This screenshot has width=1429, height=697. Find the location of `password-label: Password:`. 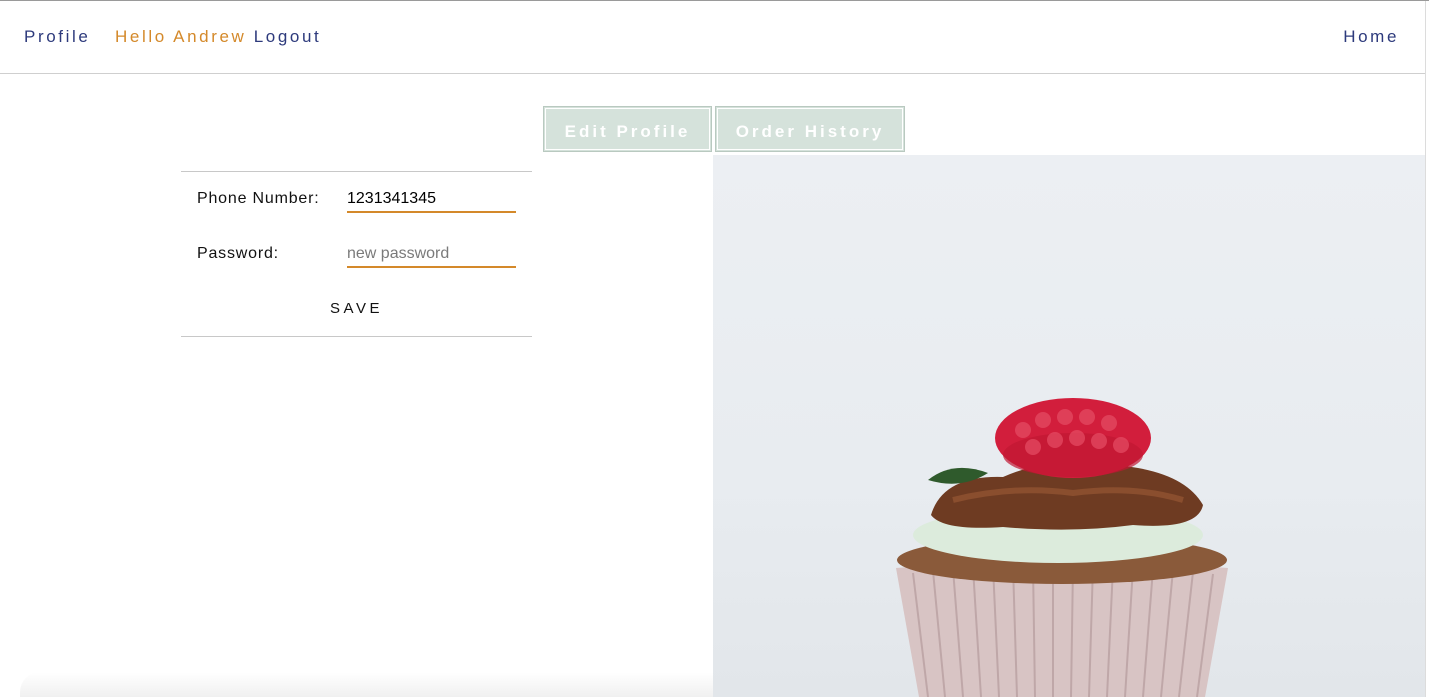

password-label: Password: is located at coordinates (238, 253).